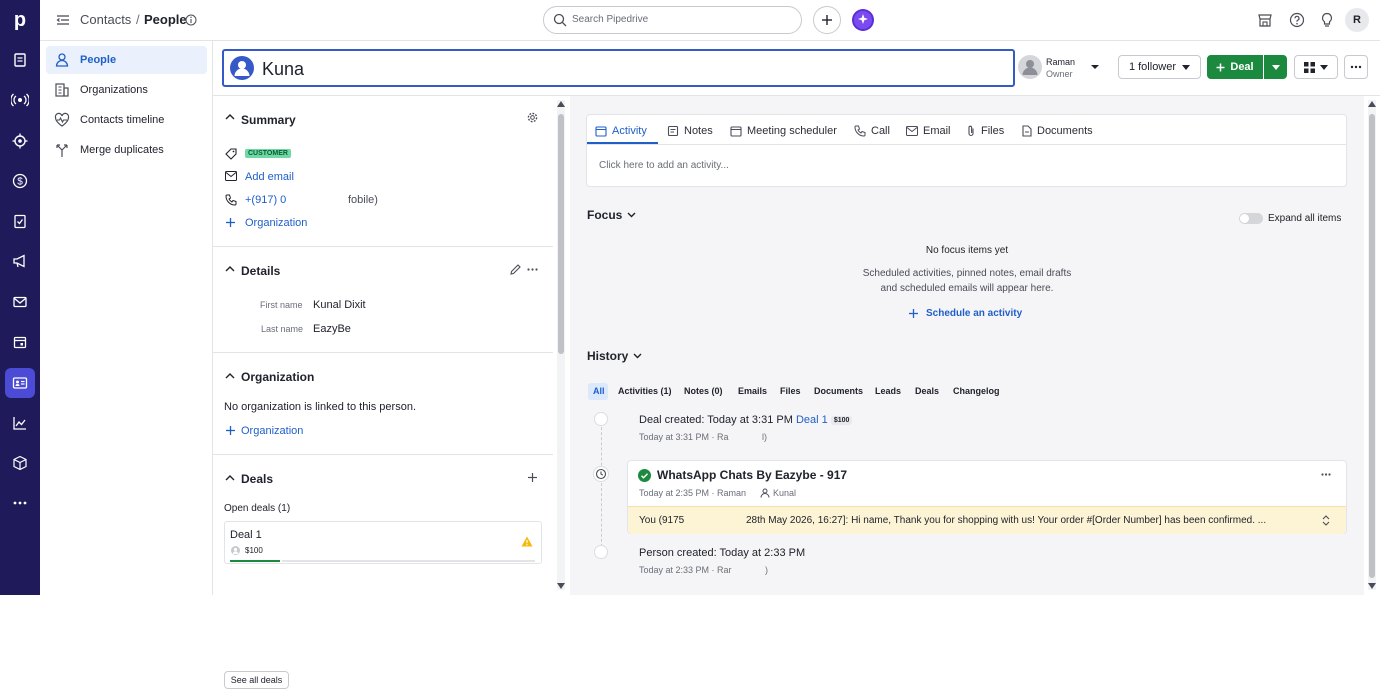 The width and height of the screenshot is (1380, 689). What do you see at coordinates (838, 391) in the screenshot?
I see `filter-documents: Documents` at bounding box center [838, 391].